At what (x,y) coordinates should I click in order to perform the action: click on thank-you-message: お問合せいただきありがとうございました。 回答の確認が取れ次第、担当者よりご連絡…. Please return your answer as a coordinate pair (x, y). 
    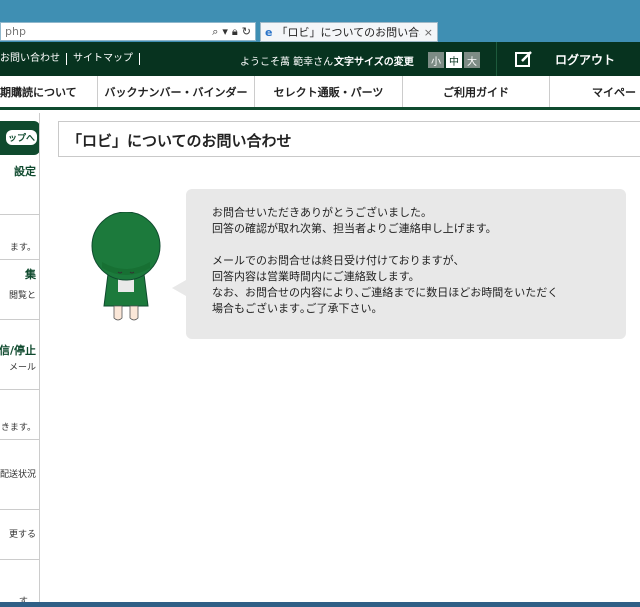
    Looking at the image, I should click on (385, 261).